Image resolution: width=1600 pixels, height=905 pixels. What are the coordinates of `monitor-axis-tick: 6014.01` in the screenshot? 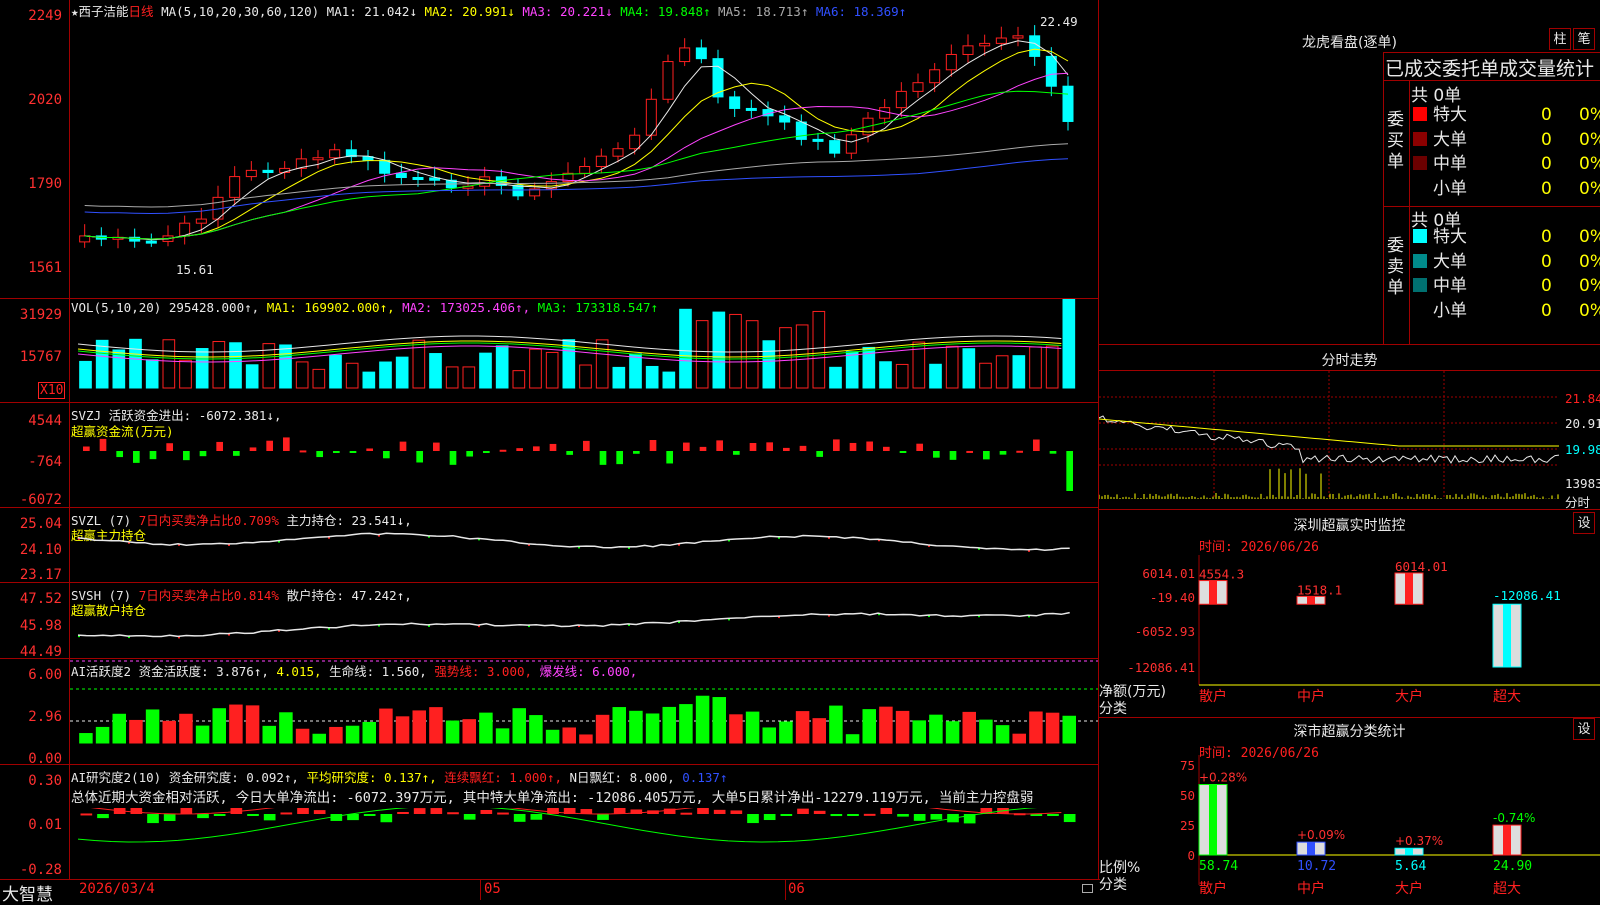 It's located at (1168, 573).